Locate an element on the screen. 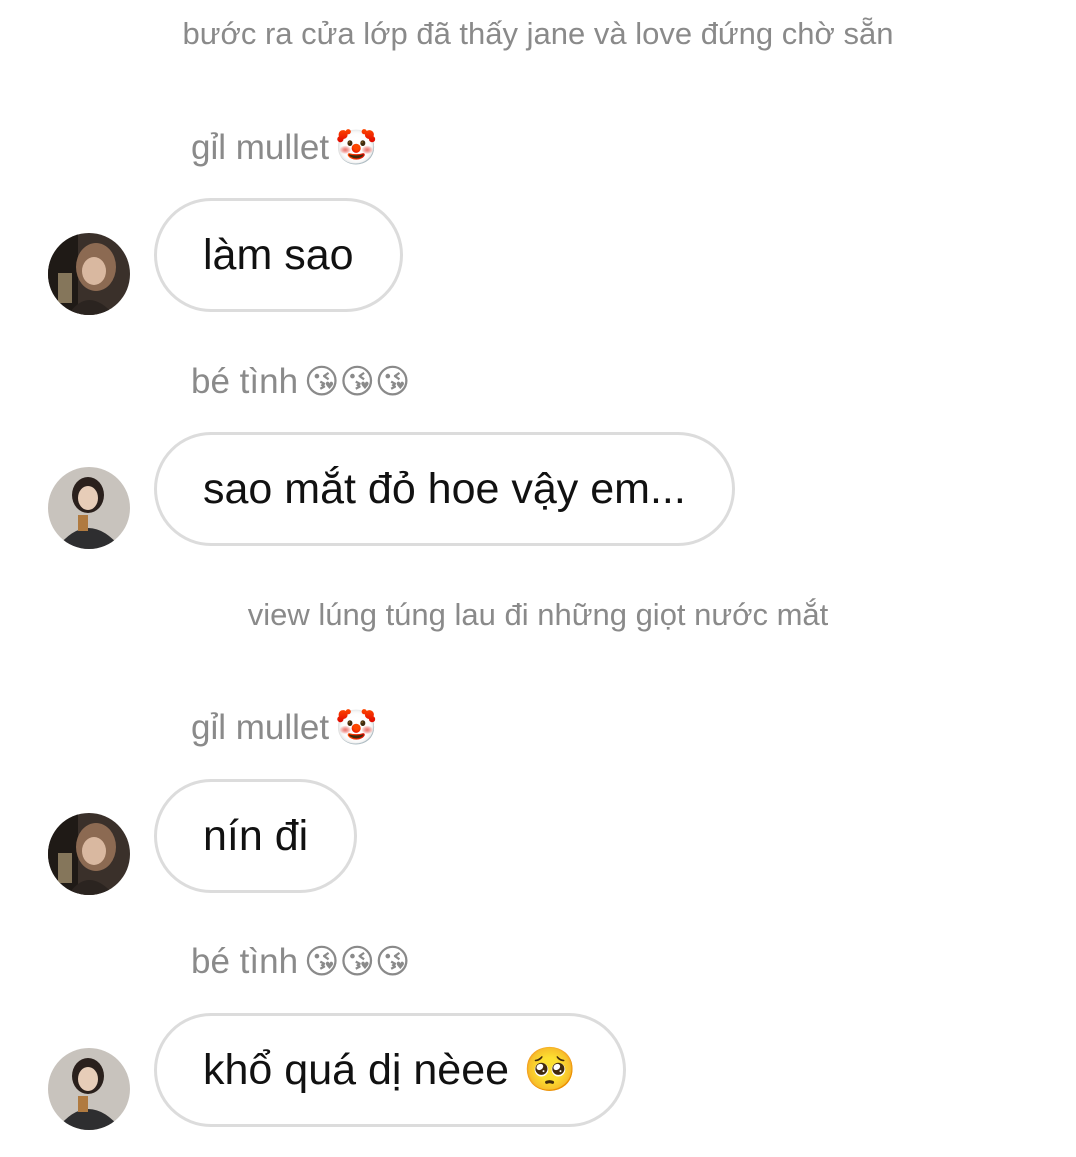 The image size is (1076, 1157). pleading-face-emoji-icon: 🥺 is located at coordinates (550, 1070).